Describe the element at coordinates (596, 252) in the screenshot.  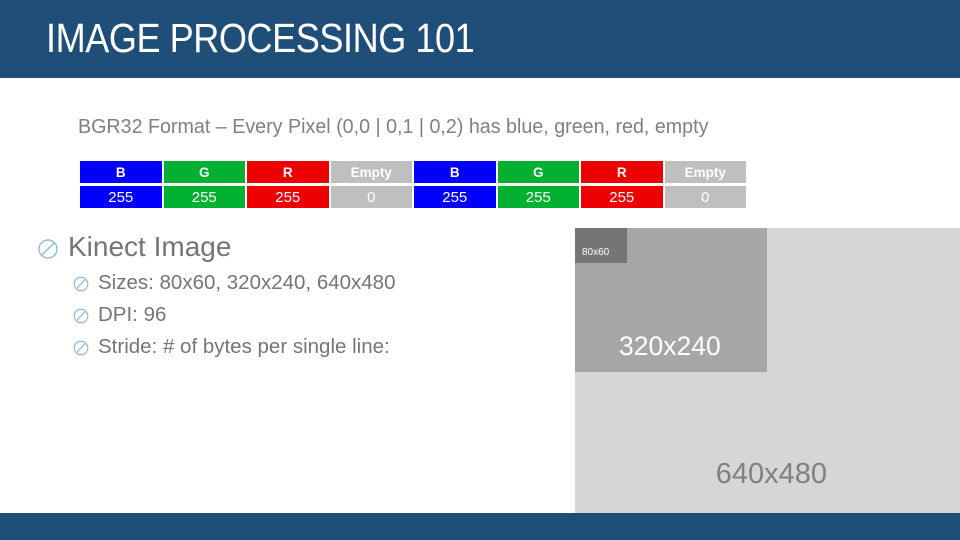
I see `resolution-label-80x60: 80x60` at that location.